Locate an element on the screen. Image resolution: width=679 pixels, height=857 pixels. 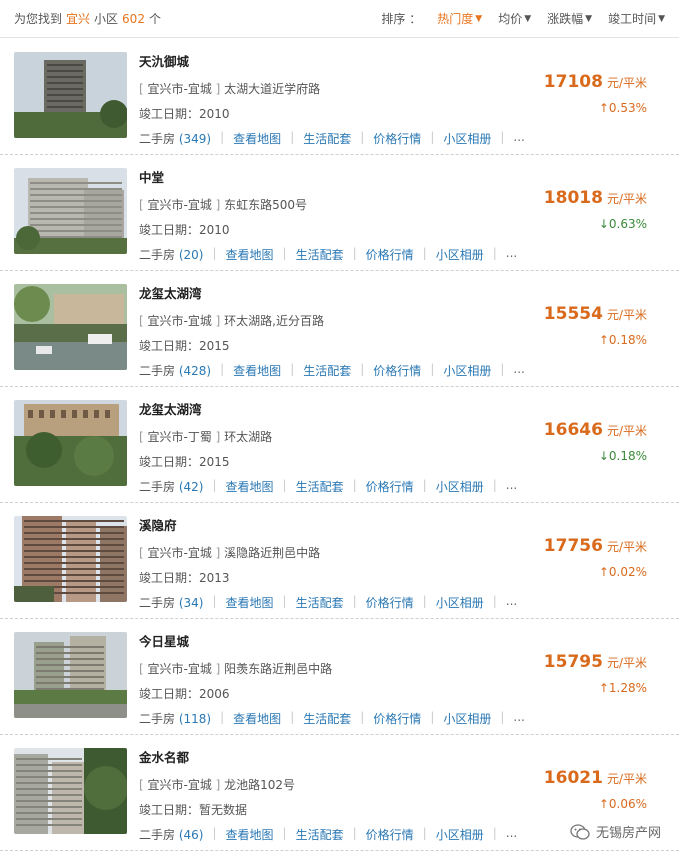
sort-change: 涨跌幅 ▼ is located at coordinates (569, 18).